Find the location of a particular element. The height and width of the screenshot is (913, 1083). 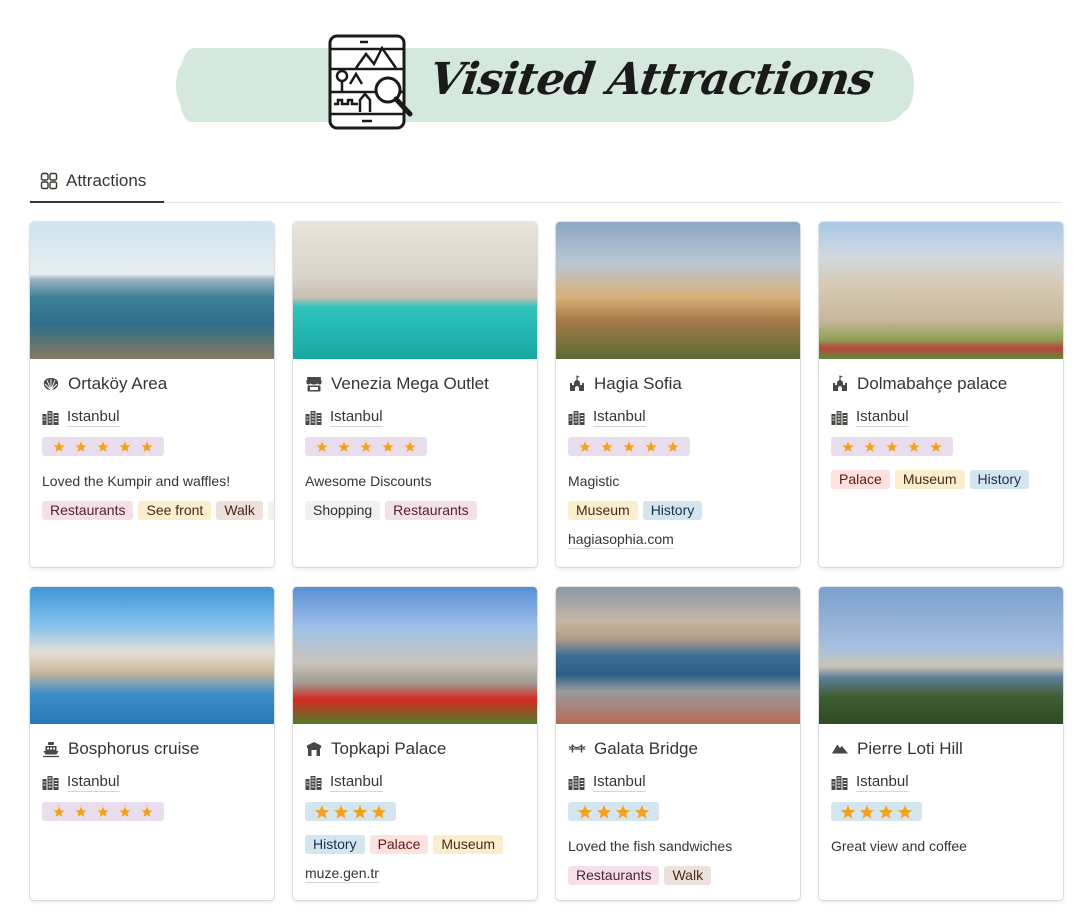

attraction-card: Bosphorus cruise Istanbul is located at coordinates (152, 743).